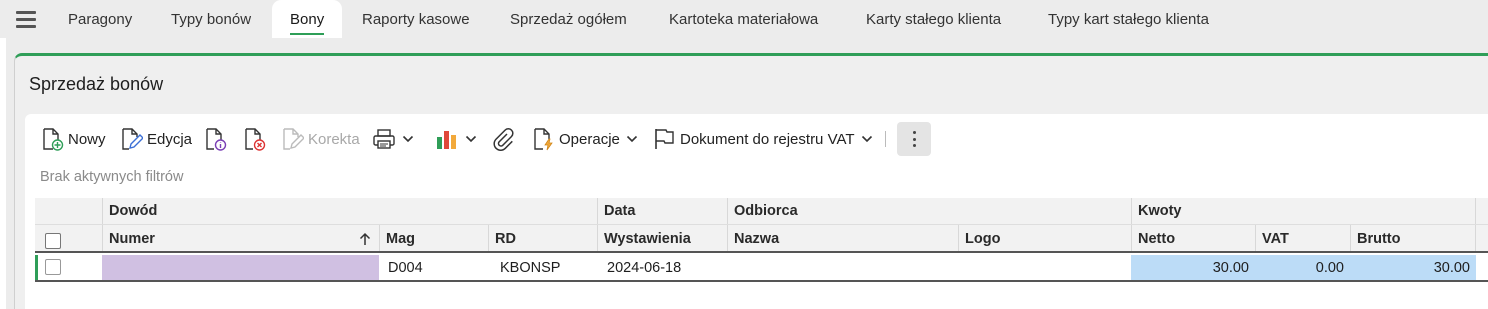 Image resolution: width=1488 pixels, height=309 pixels. I want to click on tab-bony: Bony, so click(307, 19).